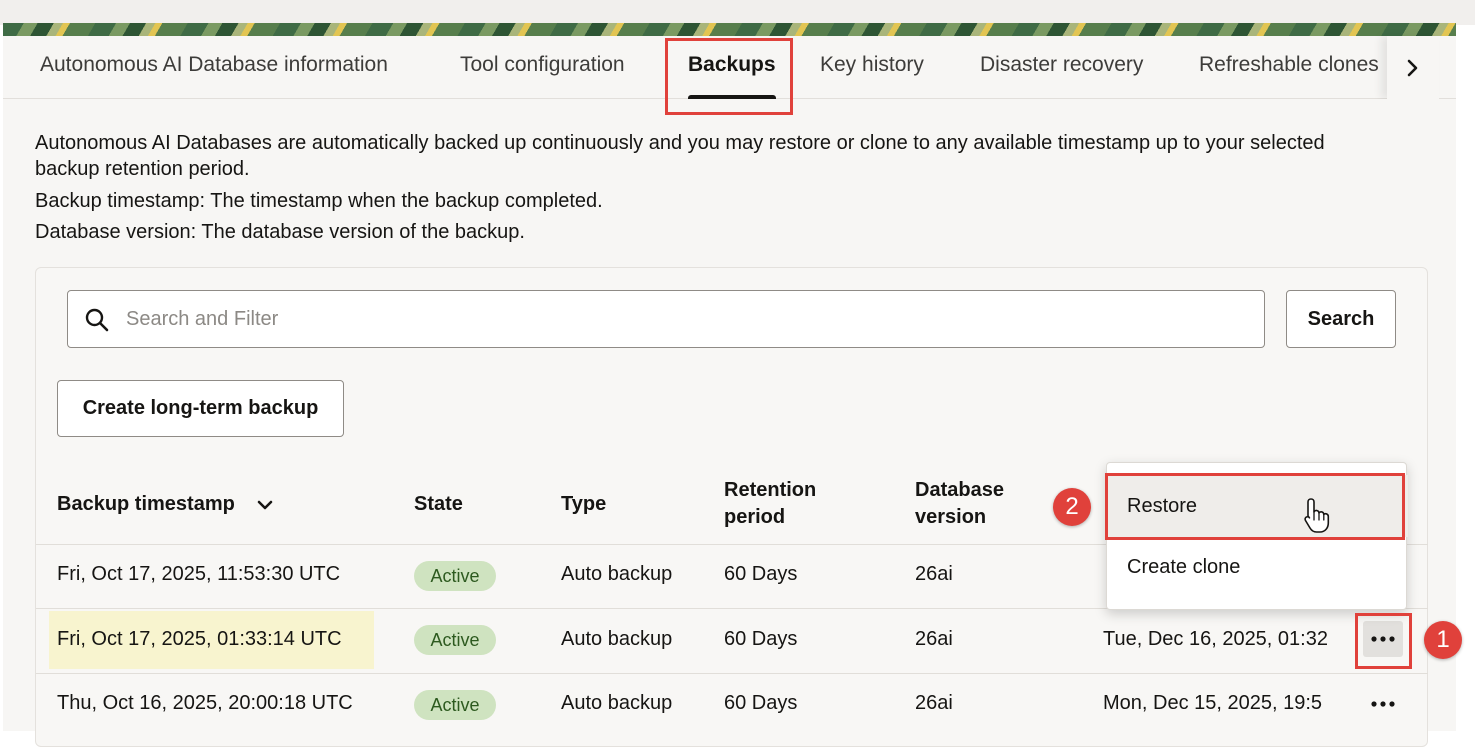 This screenshot has height=747, width=1475. I want to click on row-3-expiration: Mon, Dec 15, 2025, 19:5, so click(1213, 703).